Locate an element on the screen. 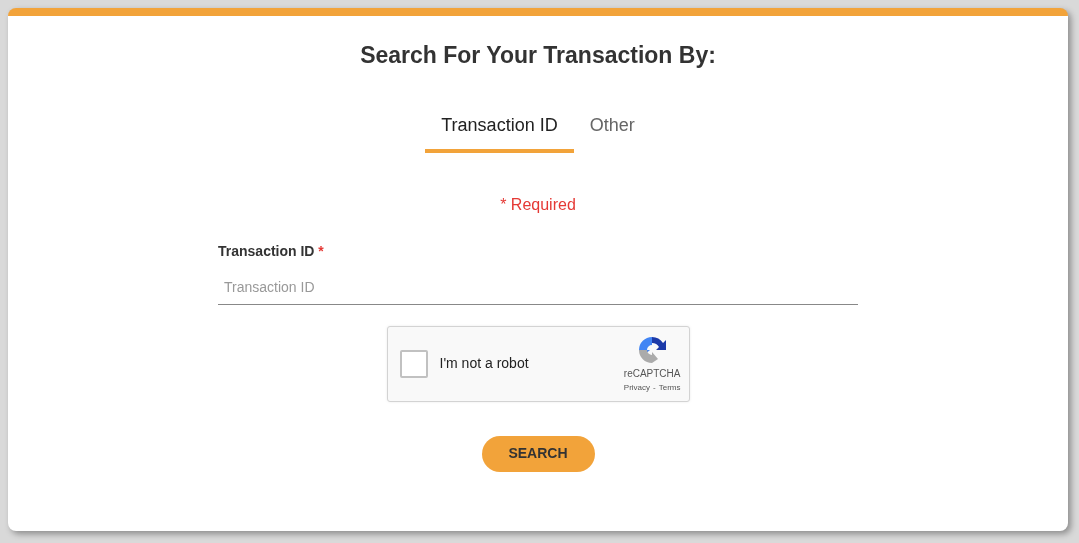  captcha-checkbox is located at coordinates (413, 363).